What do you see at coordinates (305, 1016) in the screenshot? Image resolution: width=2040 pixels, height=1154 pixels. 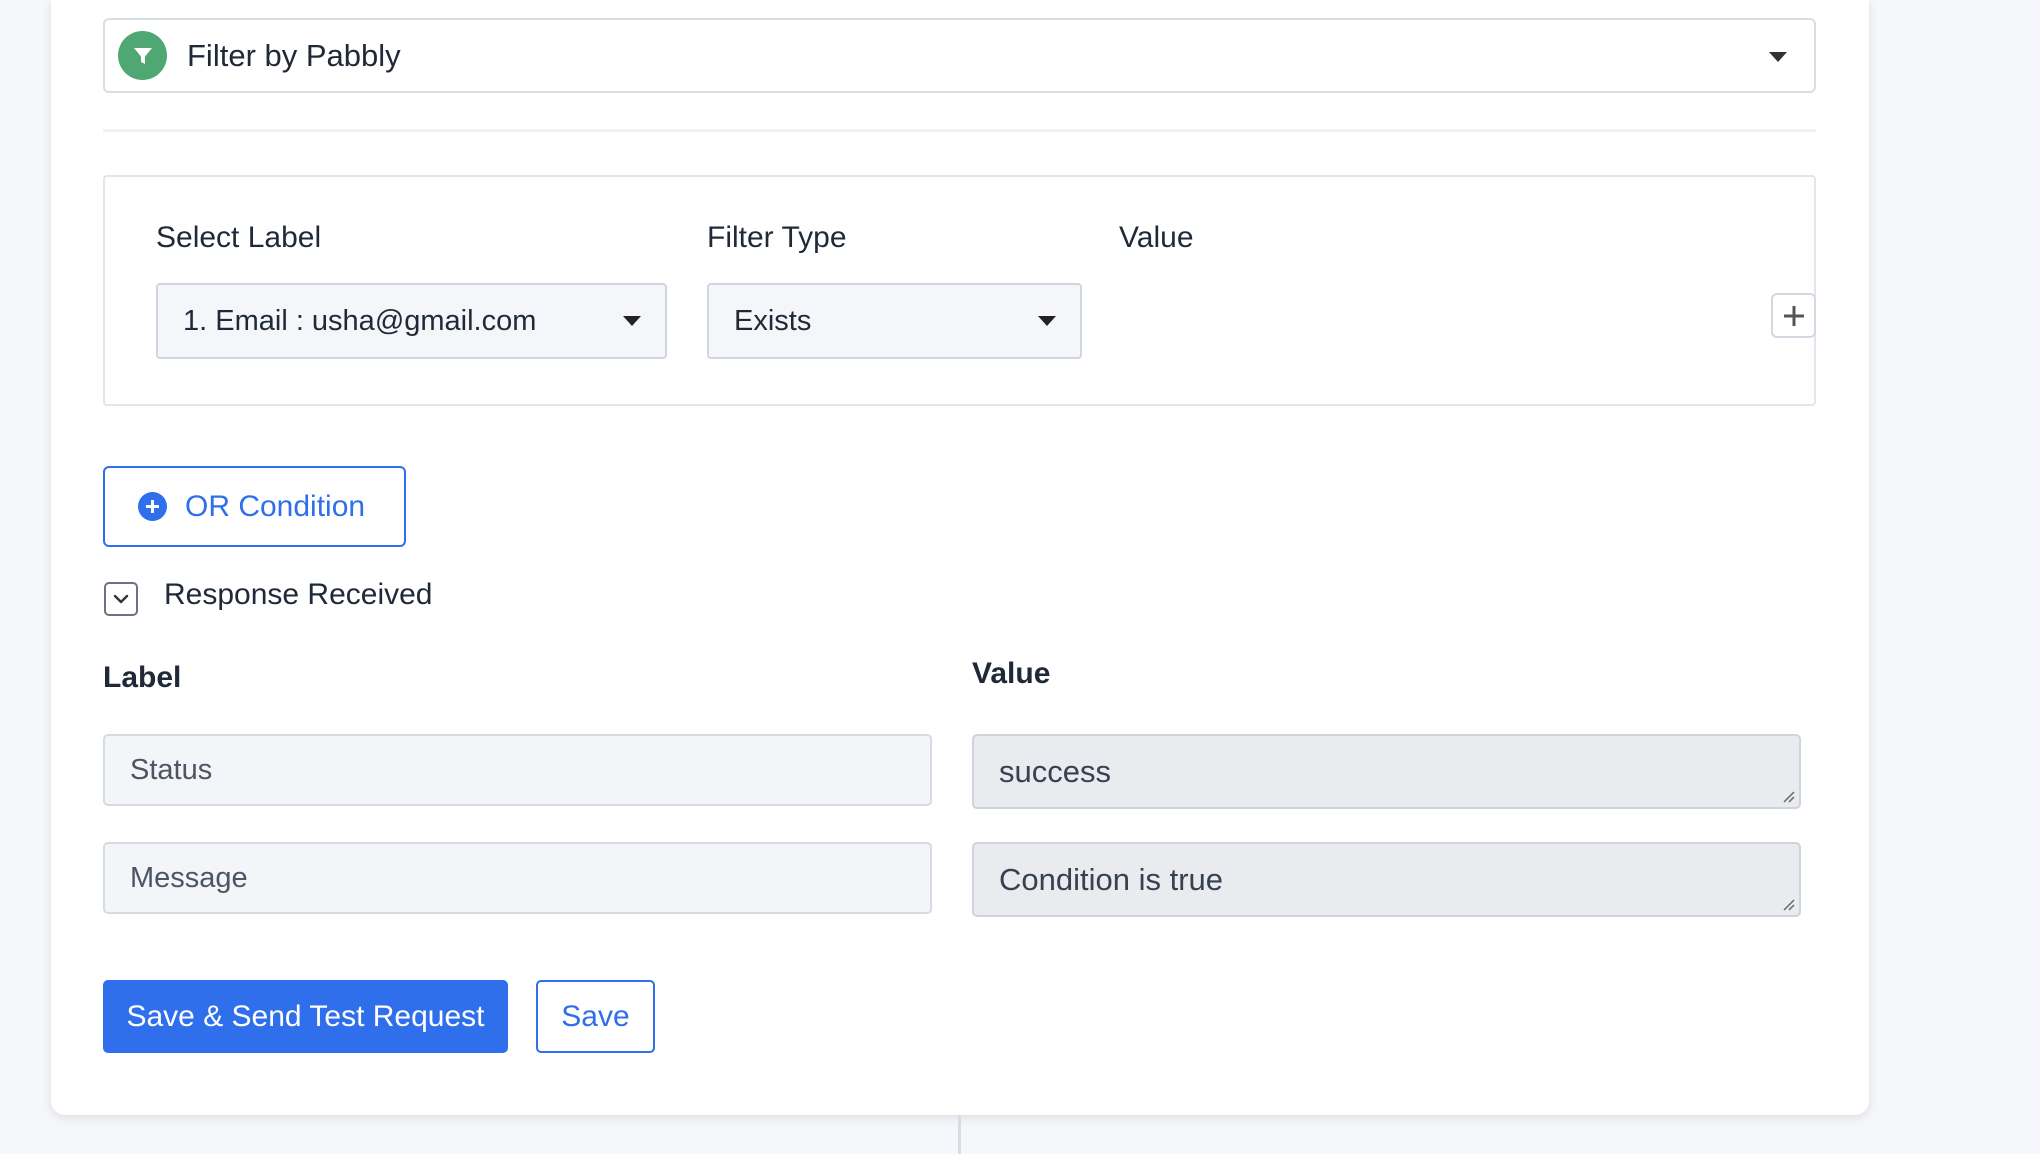 I see `save-and-send-test-request-button: Save & Send Test Request` at bounding box center [305, 1016].